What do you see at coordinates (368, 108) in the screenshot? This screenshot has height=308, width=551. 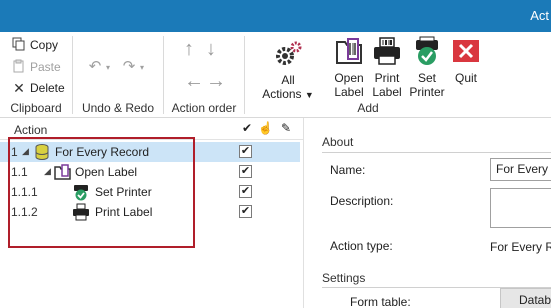 I see `add-group-label: Add` at bounding box center [368, 108].